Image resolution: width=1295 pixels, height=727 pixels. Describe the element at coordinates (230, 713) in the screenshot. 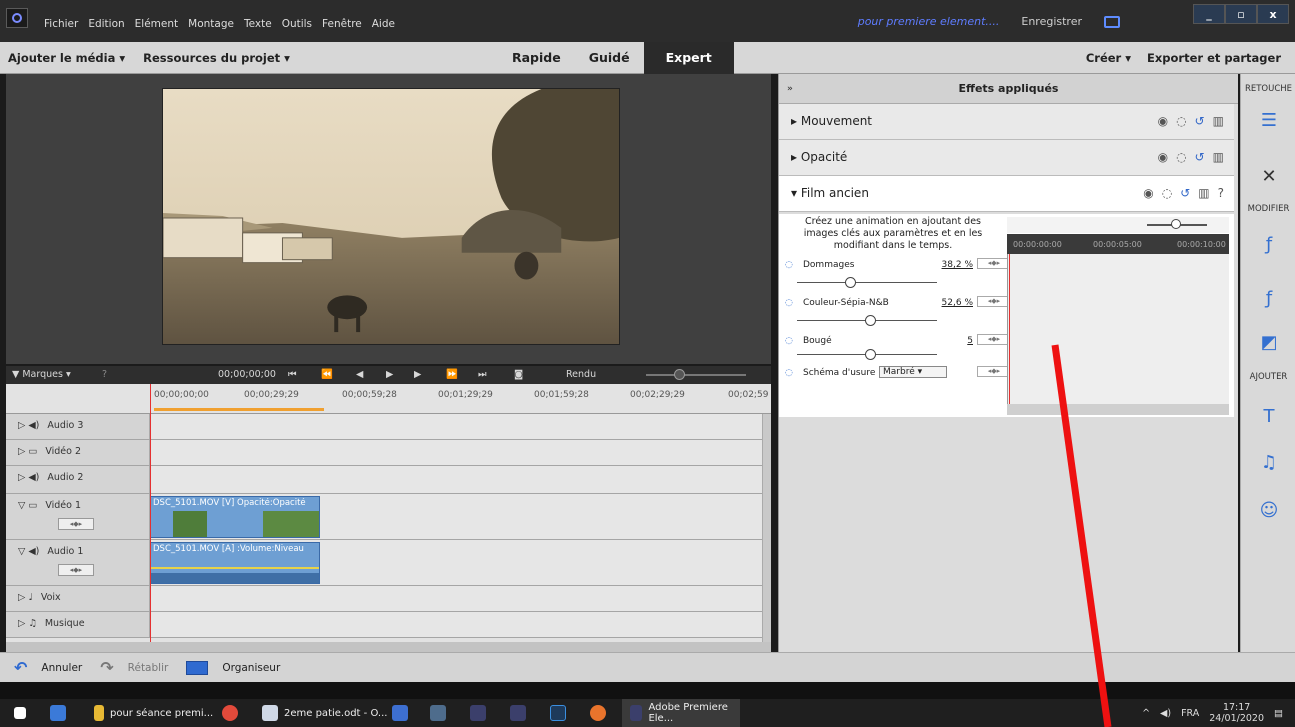

I see `chrome-icon` at that location.